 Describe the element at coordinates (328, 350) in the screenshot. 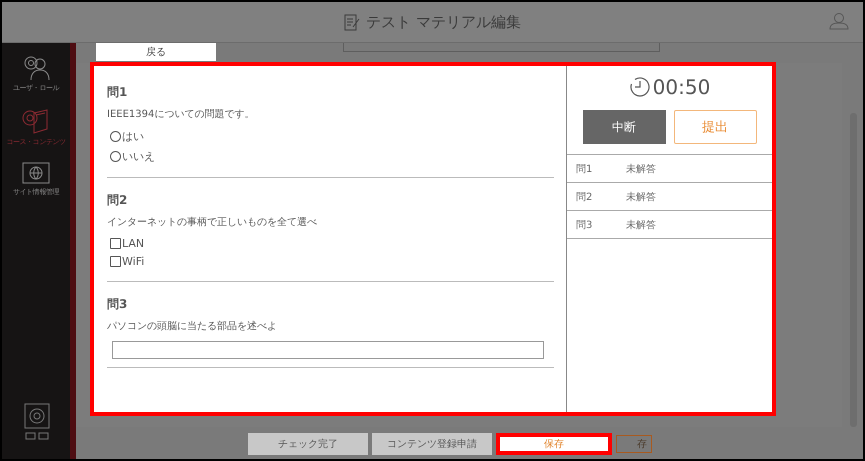

I see `answer-field` at that location.